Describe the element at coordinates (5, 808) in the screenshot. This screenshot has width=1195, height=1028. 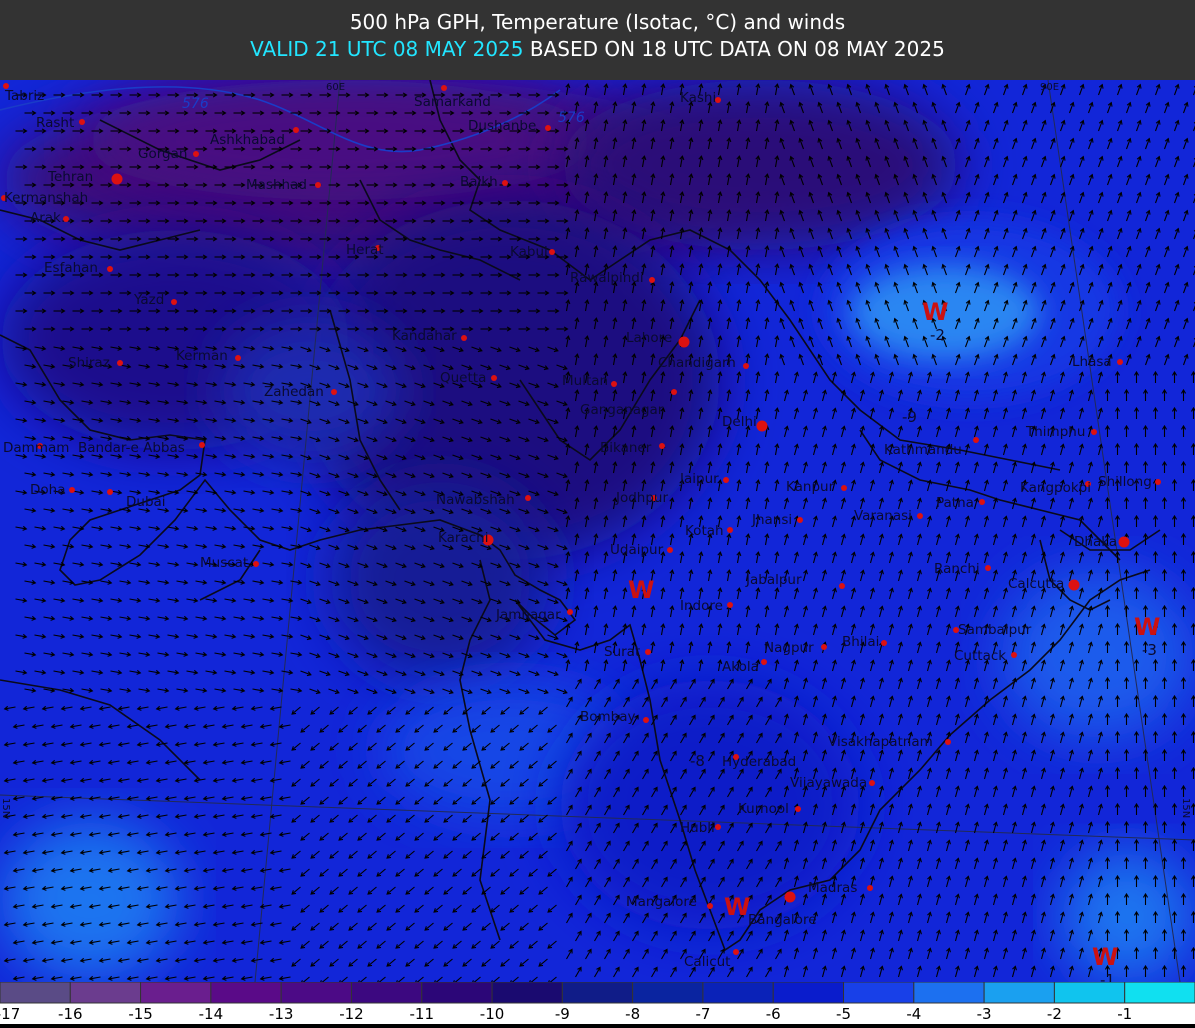
I see `grid-label: 15N` at that location.